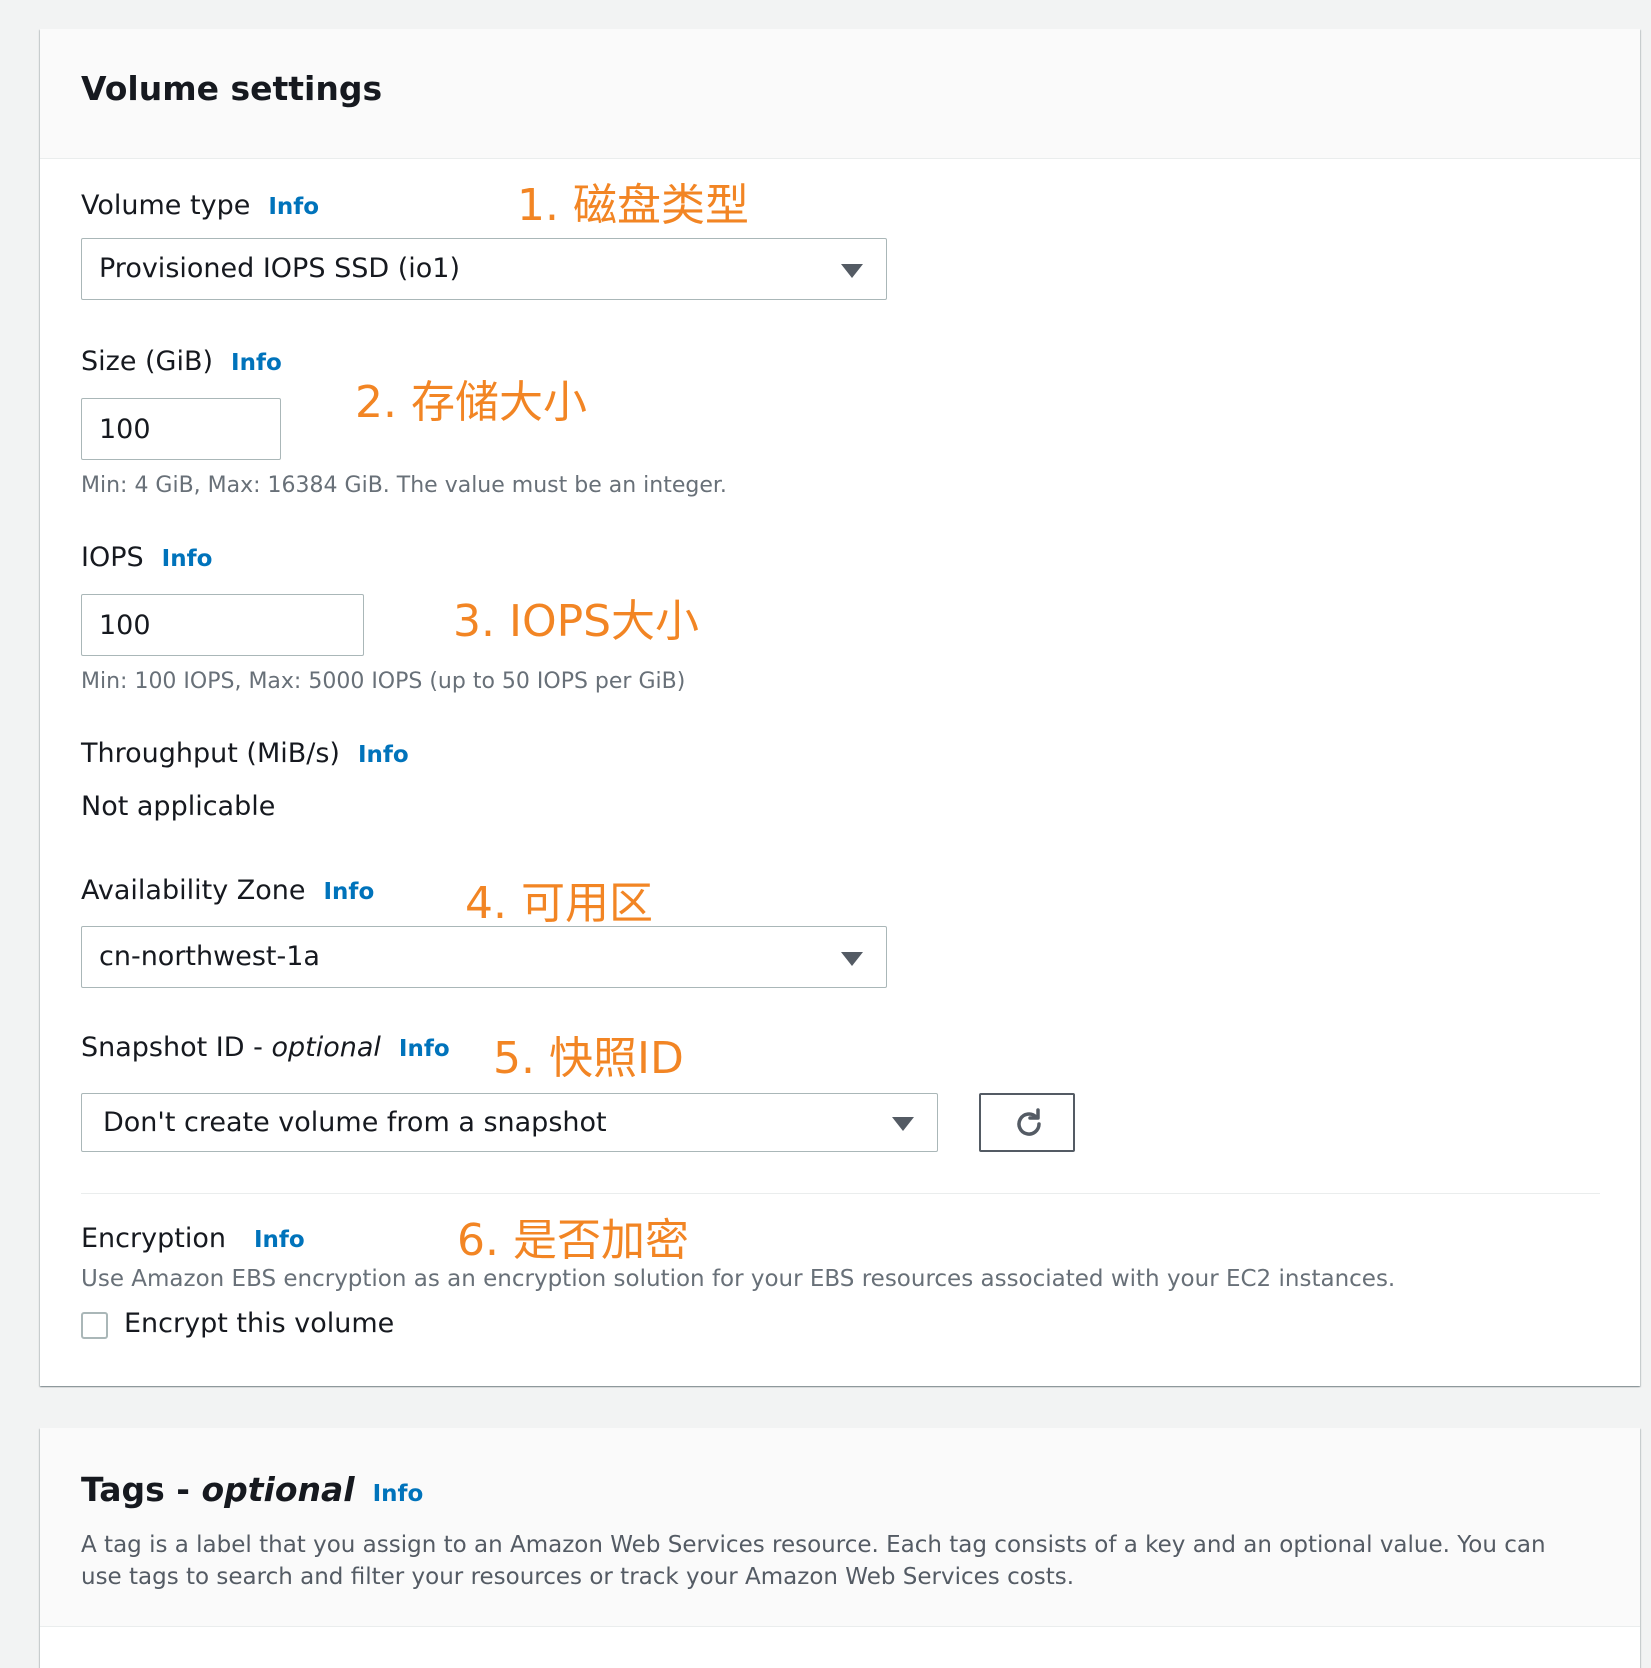 The image size is (1651, 1668). I want to click on volume-type-label-row: Volume type Info, so click(200, 206).